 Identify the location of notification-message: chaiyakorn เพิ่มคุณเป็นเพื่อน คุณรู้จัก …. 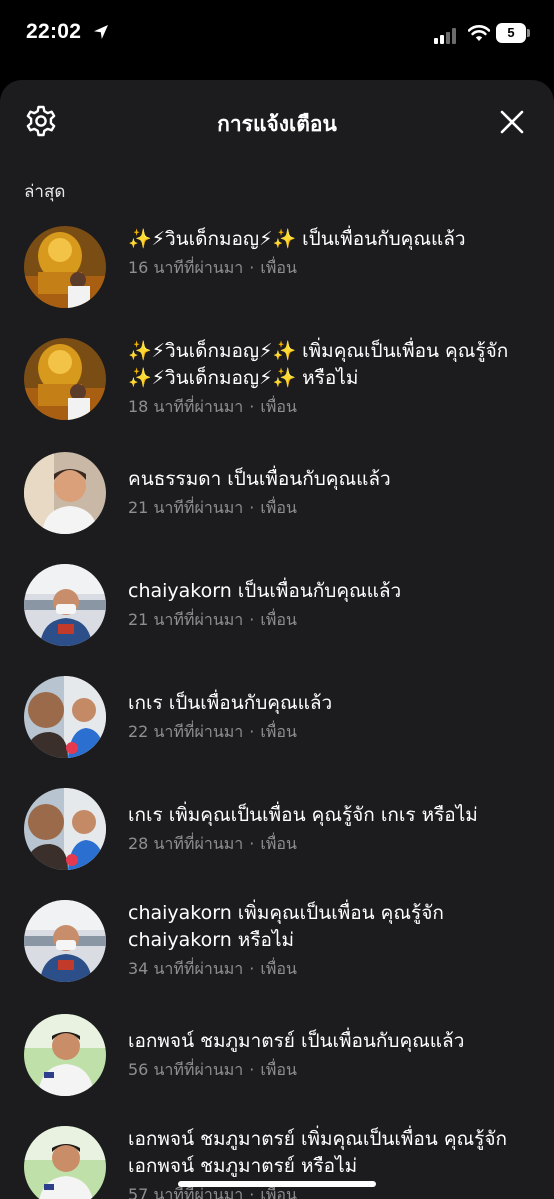
(286, 926).